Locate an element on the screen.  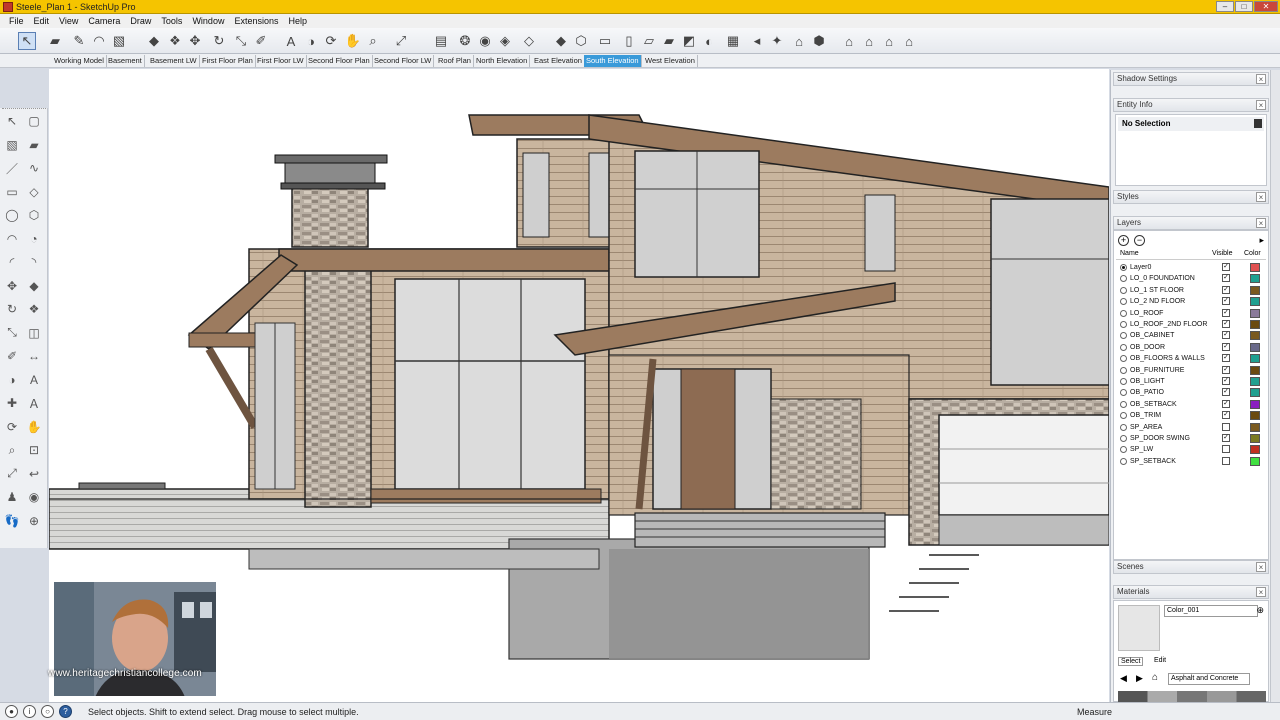
back-view-icon: ▰ is located at coordinates (669, 41).